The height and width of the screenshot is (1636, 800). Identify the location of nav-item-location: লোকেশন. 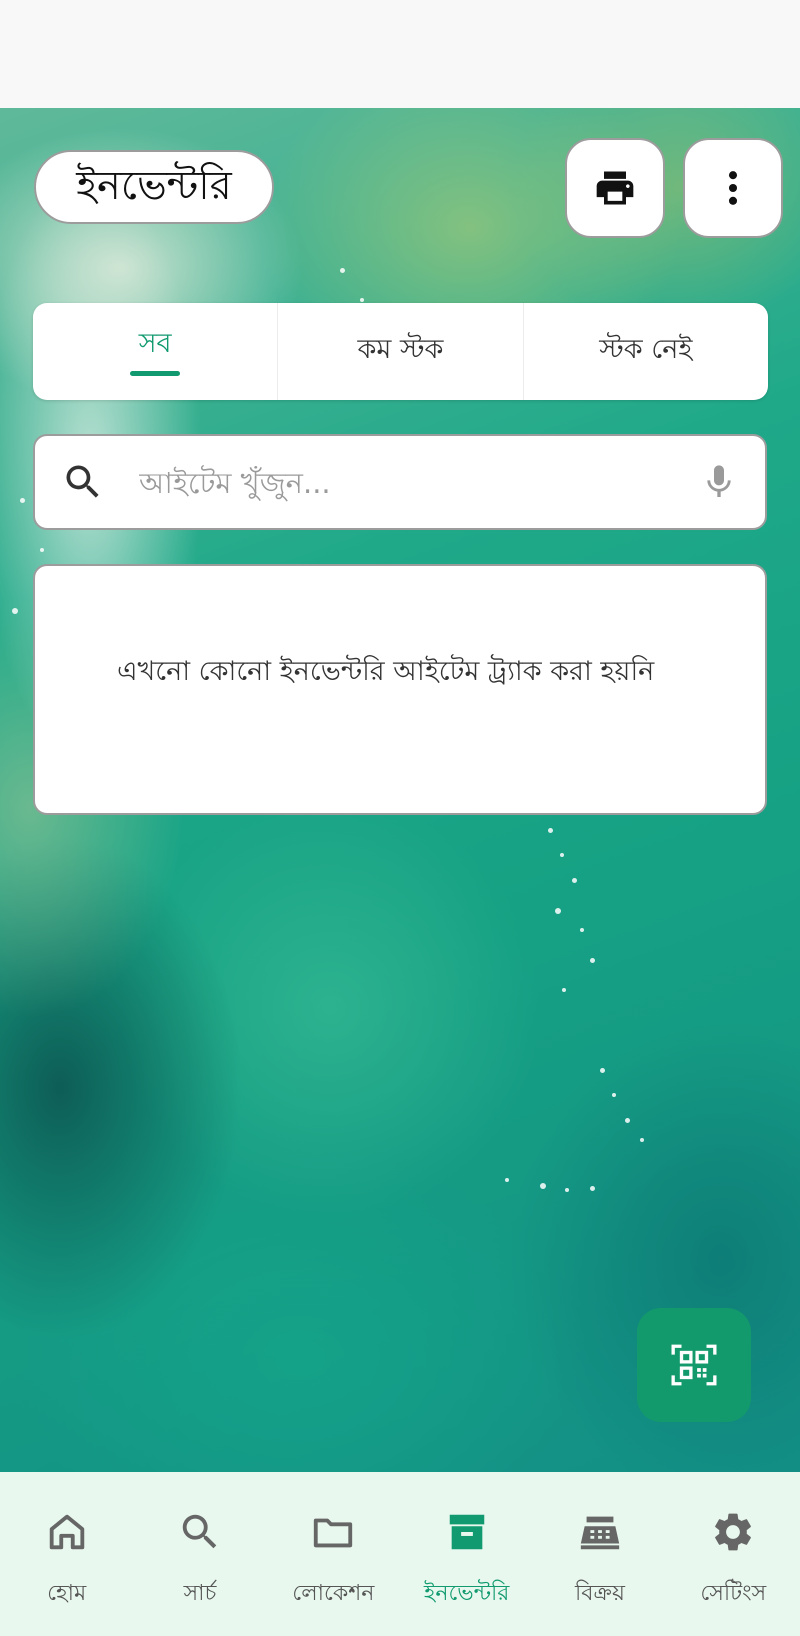
(333, 1554).